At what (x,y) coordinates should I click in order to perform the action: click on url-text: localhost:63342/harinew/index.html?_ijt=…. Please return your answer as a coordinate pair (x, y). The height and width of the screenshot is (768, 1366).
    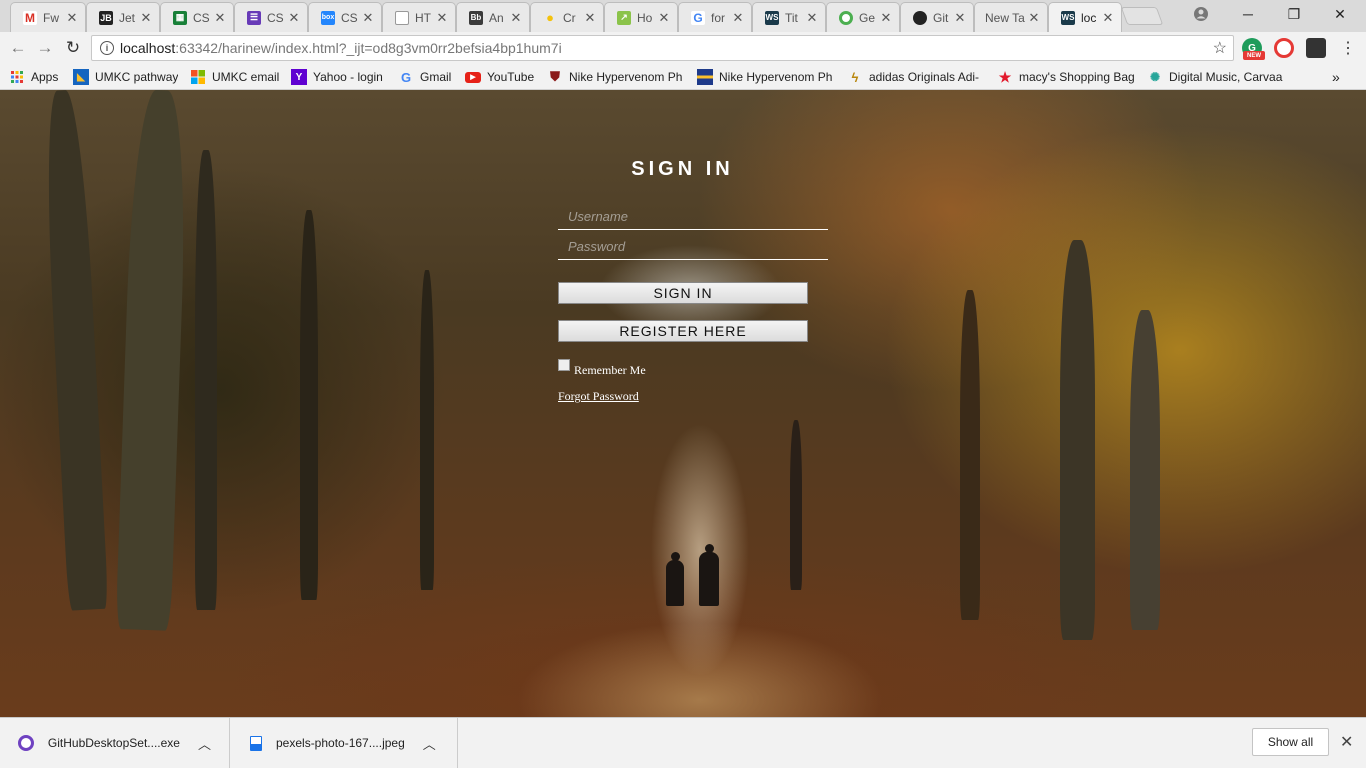
    Looking at the image, I should click on (341, 48).